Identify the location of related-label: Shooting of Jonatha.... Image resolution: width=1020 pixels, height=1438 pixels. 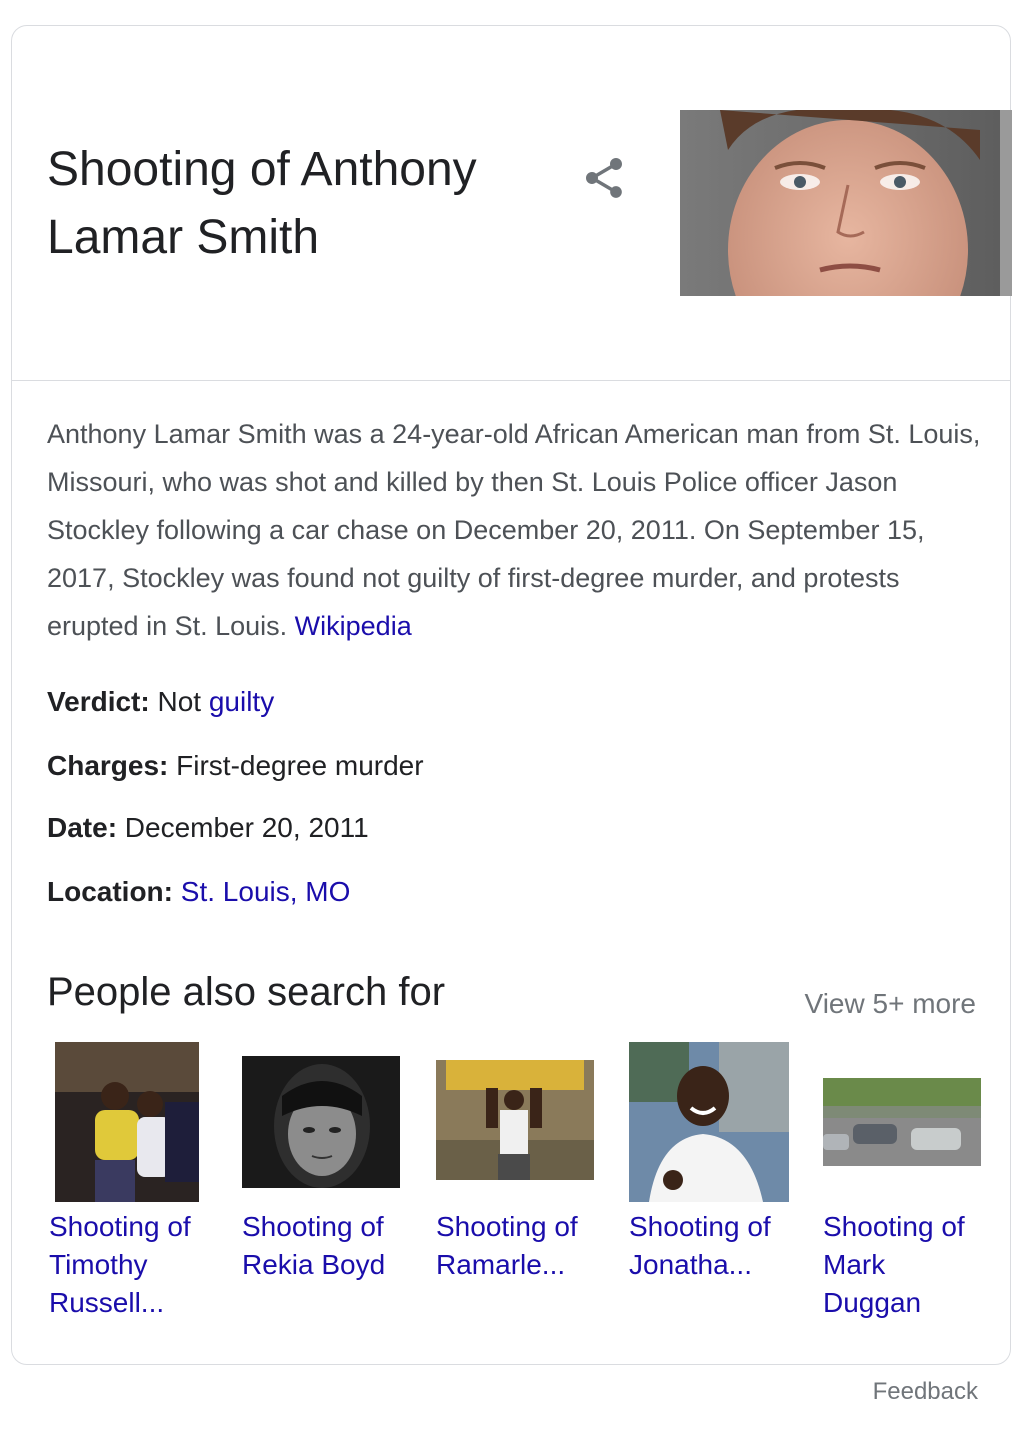
(700, 1245).